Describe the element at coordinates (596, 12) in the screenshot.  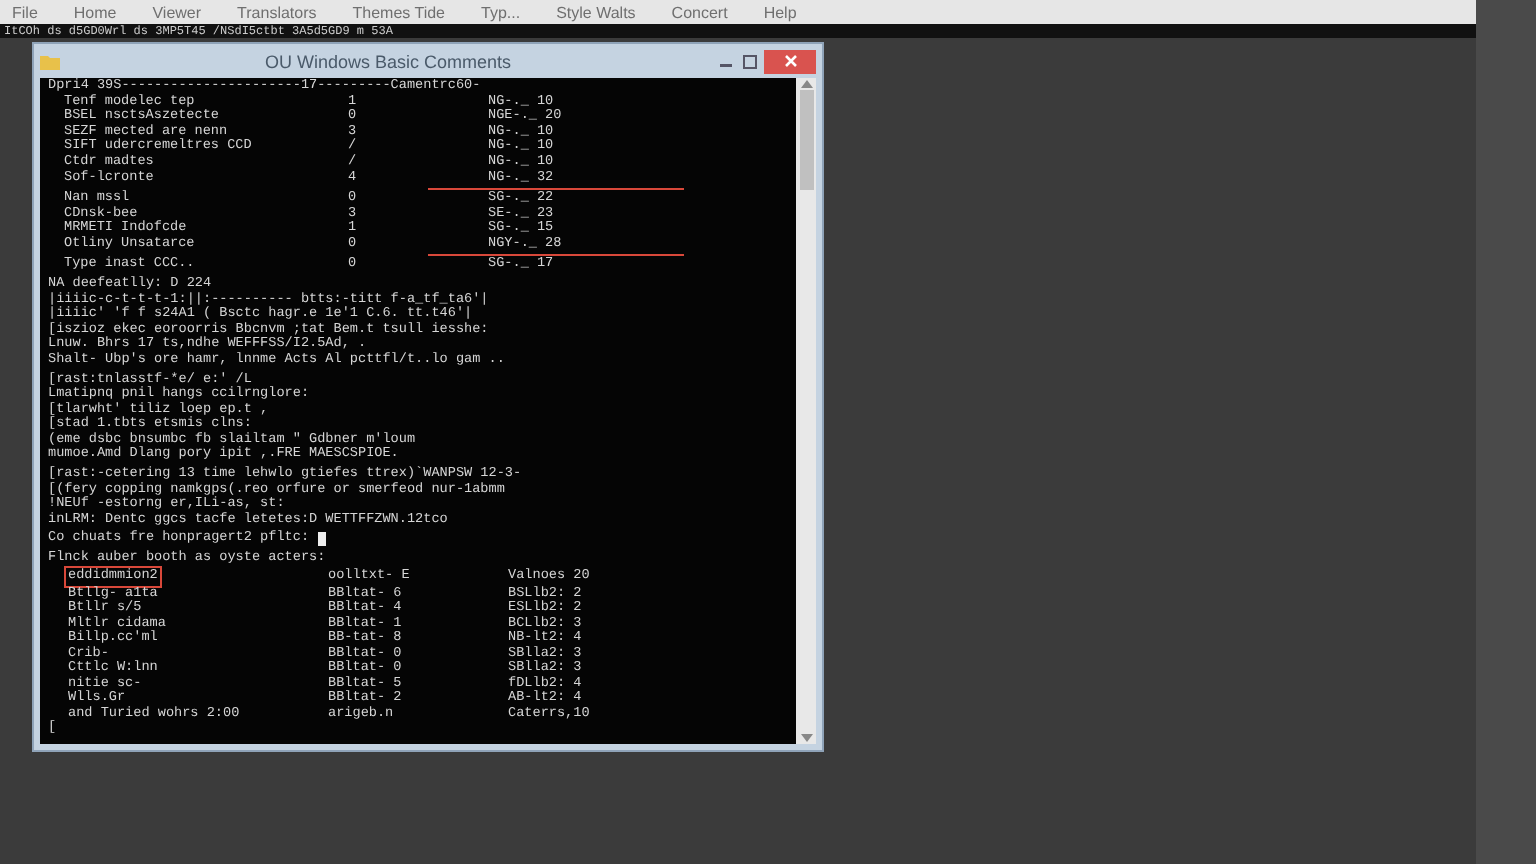
I see `menu-item: Style Walts` at that location.